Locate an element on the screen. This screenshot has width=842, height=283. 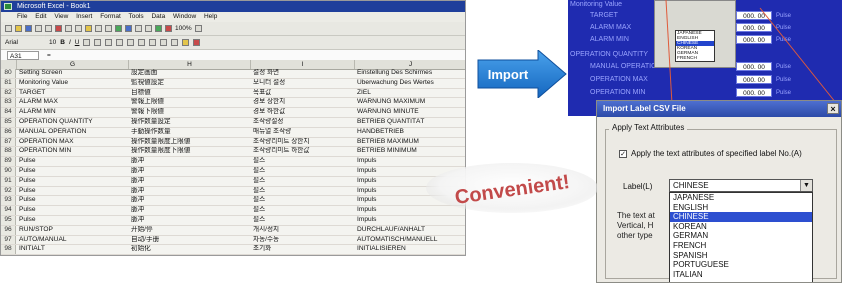
label-language-select: CHINESE ▼ is located at coordinates (741, 185).